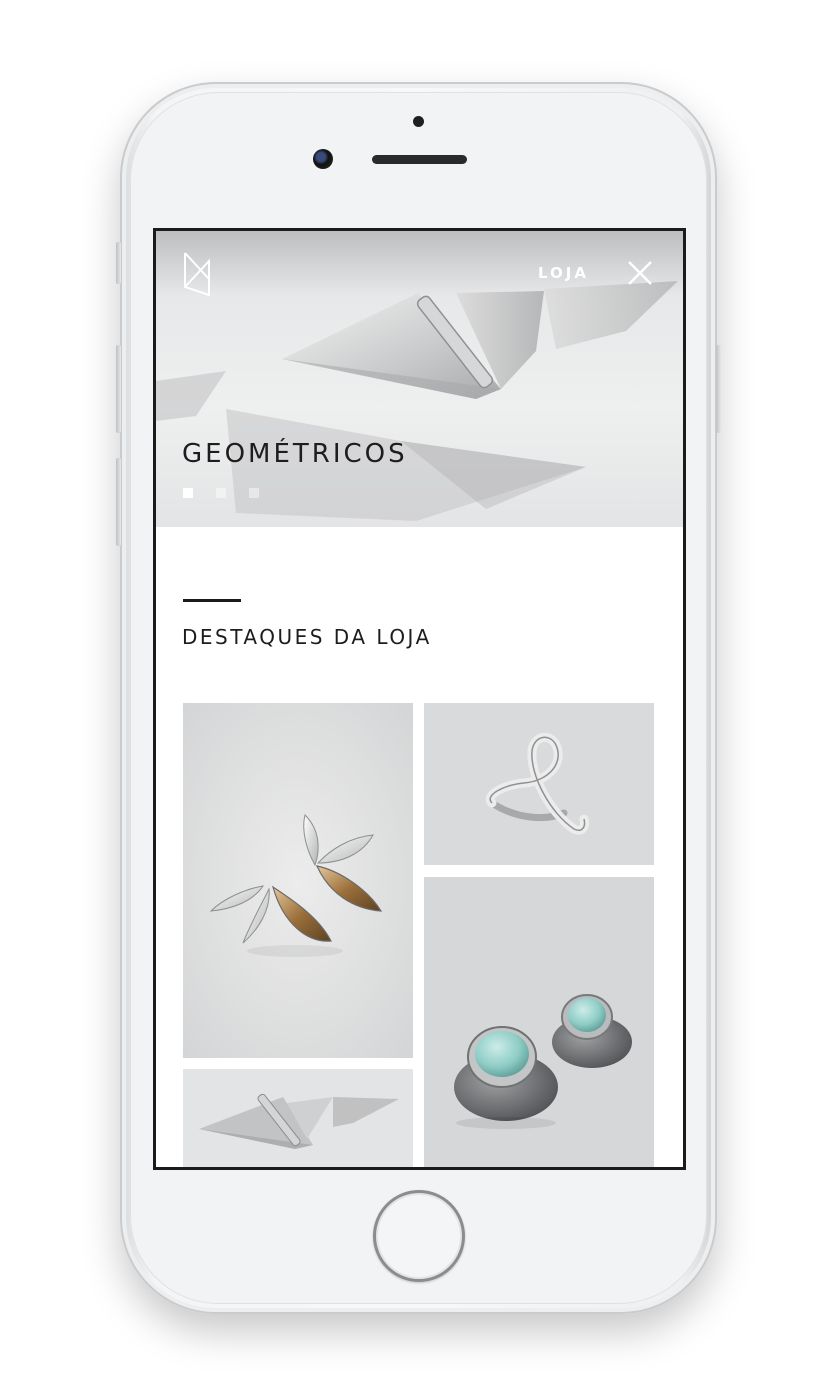  Describe the element at coordinates (640, 273) in the screenshot. I see `close-icon` at that location.